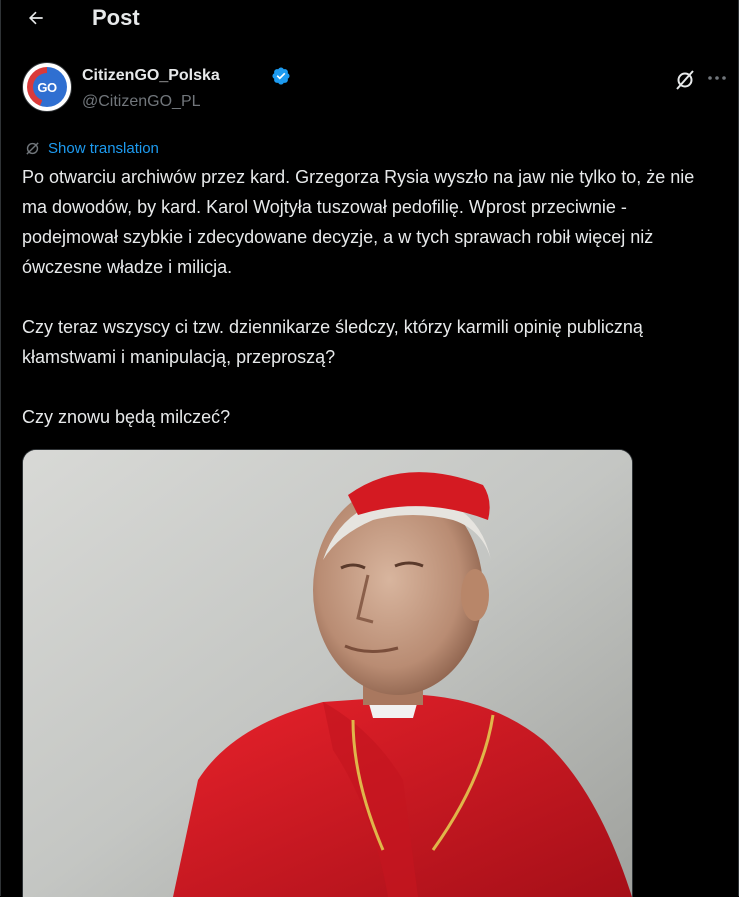 This screenshot has height=897, width=739. What do you see at coordinates (685, 80) in the screenshot?
I see `grok-icon` at bounding box center [685, 80].